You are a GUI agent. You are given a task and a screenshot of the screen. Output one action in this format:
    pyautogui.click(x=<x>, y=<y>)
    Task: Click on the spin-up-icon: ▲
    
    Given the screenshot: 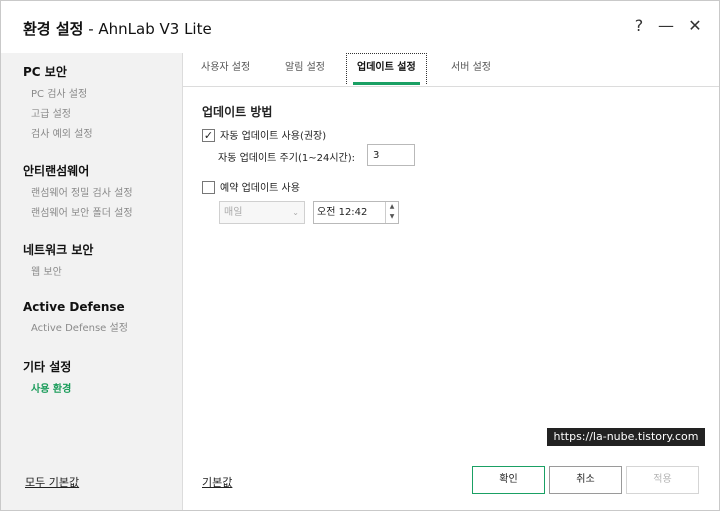 What is the action you would take?
    pyautogui.click(x=392, y=207)
    